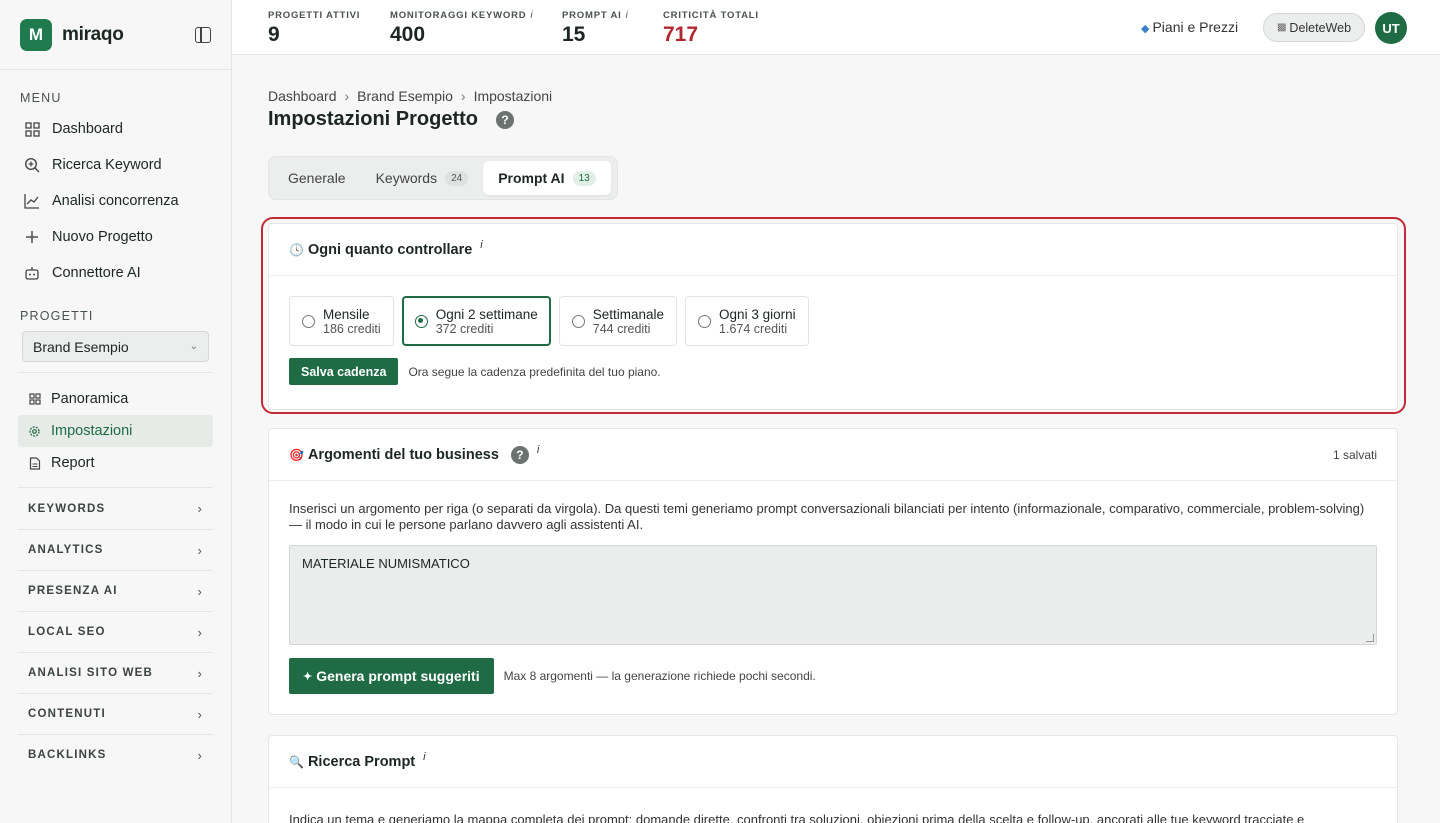  What do you see at coordinates (833, 595) in the screenshot?
I see `topics-textarea: MATERIALE NUMISMATICO` at bounding box center [833, 595].